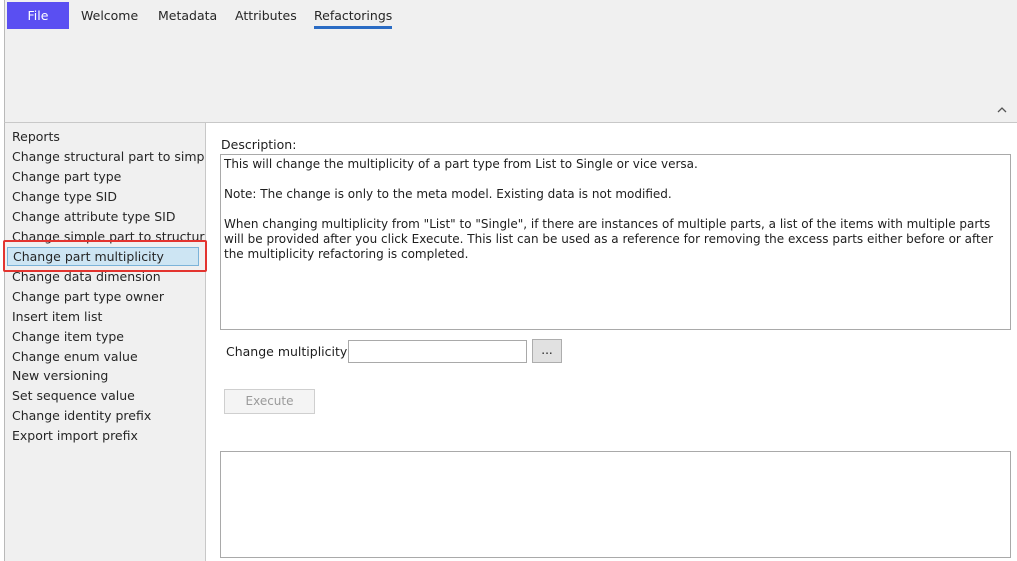 The height and width of the screenshot is (561, 1017). I want to click on tab-file: File, so click(38, 15).